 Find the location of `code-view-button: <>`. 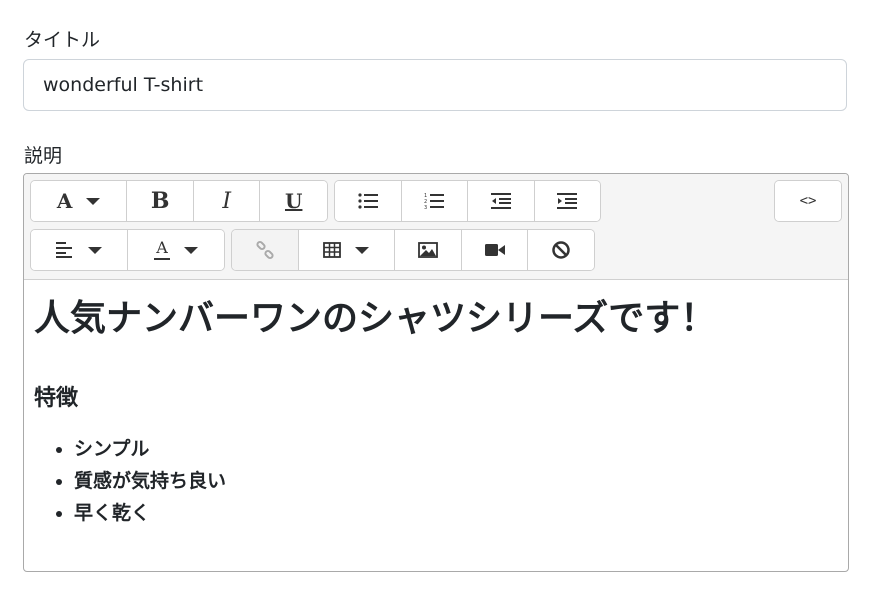

code-view-button: <> is located at coordinates (808, 201).